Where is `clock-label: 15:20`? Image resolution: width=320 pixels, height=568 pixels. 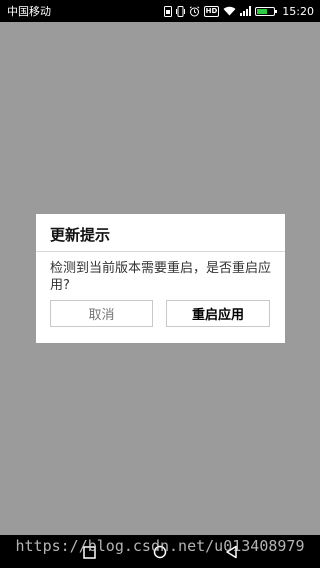
clock-label: 15:20 is located at coordinates (298, 11).